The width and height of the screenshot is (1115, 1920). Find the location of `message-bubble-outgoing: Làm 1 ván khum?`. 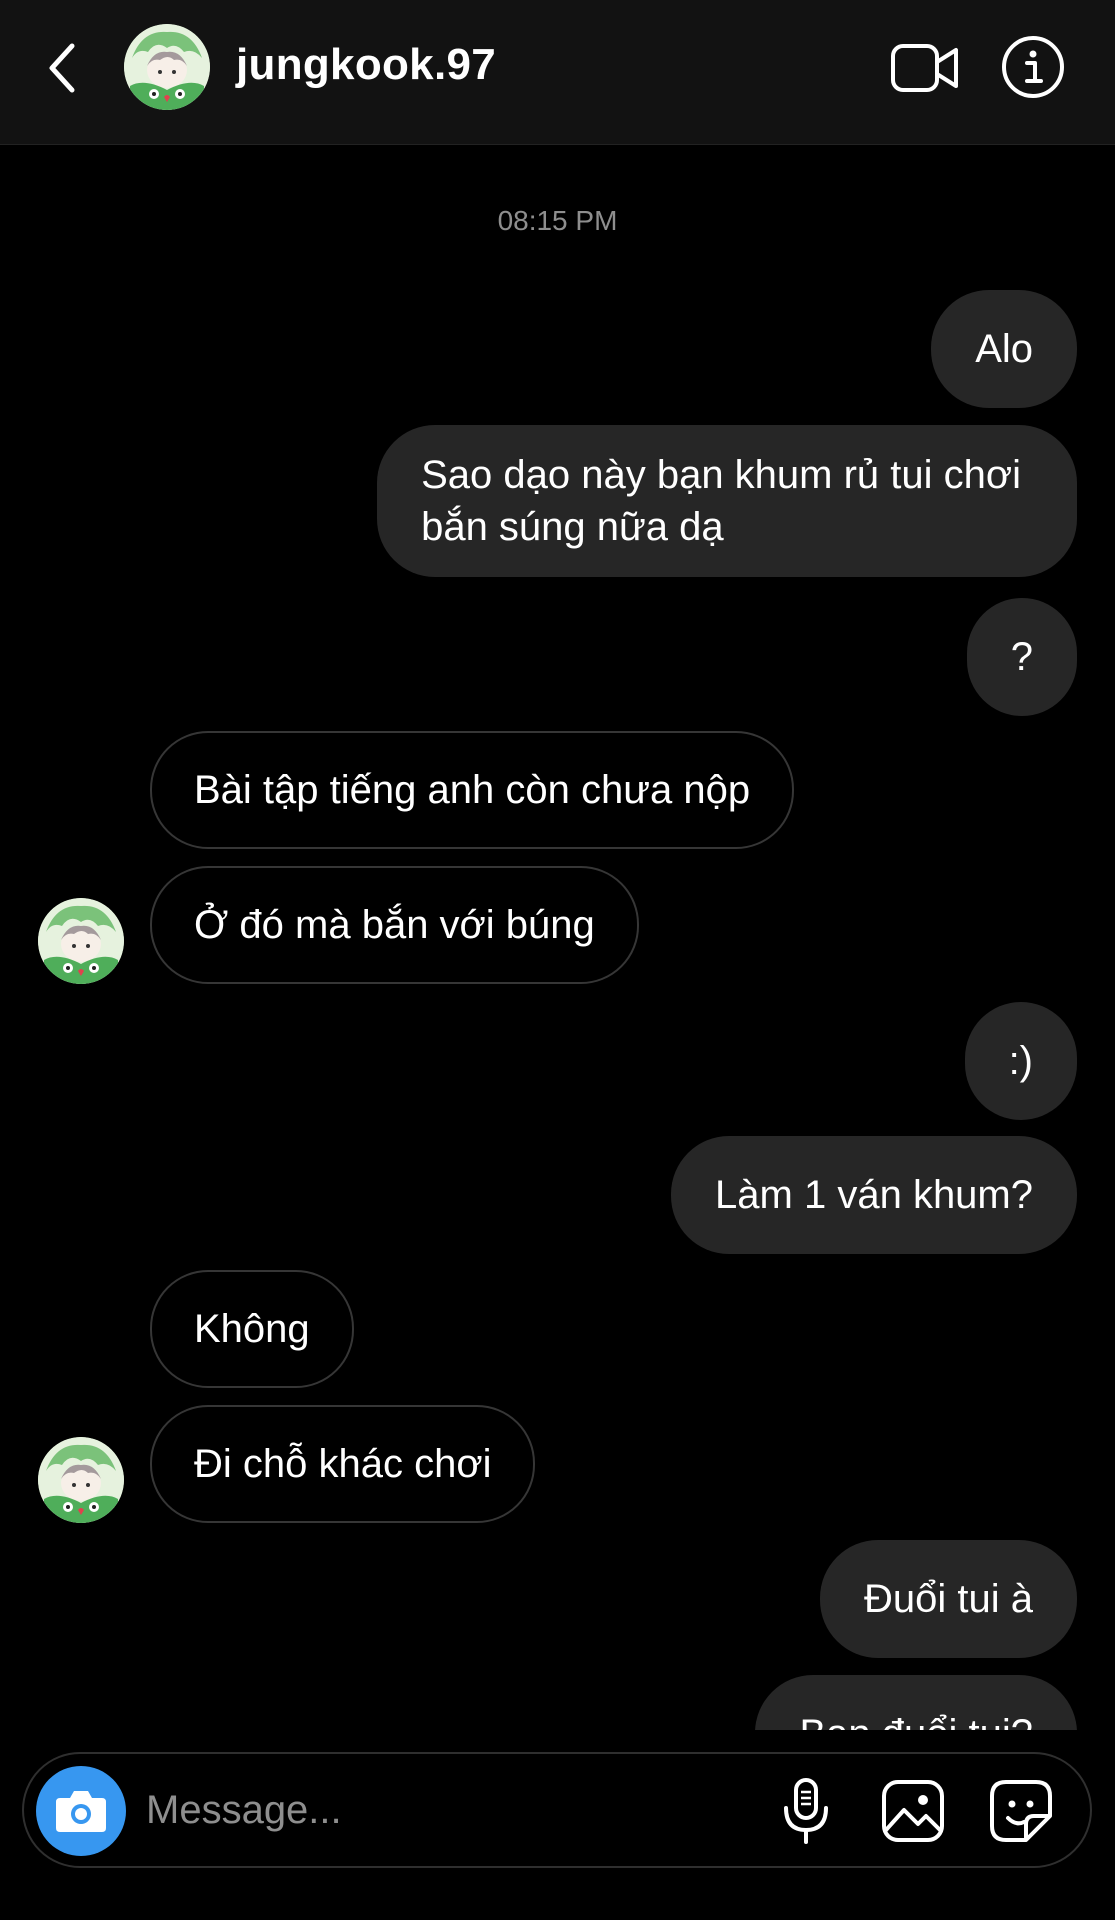

message-bubble-outgoing: Làm 1 ván khum? is located at coordinates (874, 1195).